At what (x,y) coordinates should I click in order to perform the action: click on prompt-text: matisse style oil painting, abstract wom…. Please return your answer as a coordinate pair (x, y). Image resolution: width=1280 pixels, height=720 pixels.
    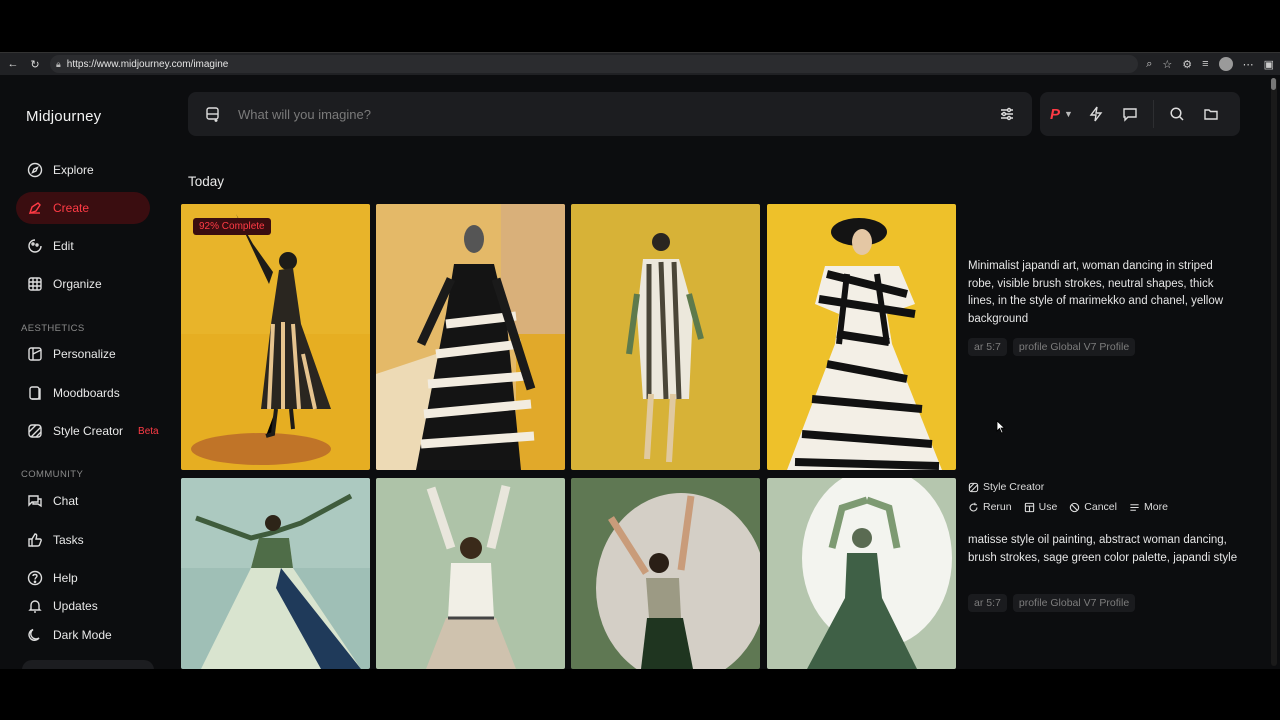
    Looking at the image, I should click on (1103, 549).